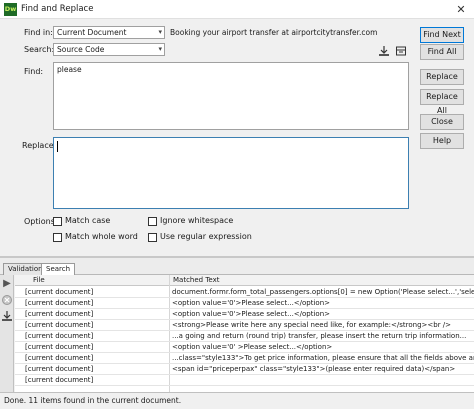  What do you see at coordinates (442, 35) in the screenshot?
I see `find-next-button: Find Next` at bounding box center [442, 35].